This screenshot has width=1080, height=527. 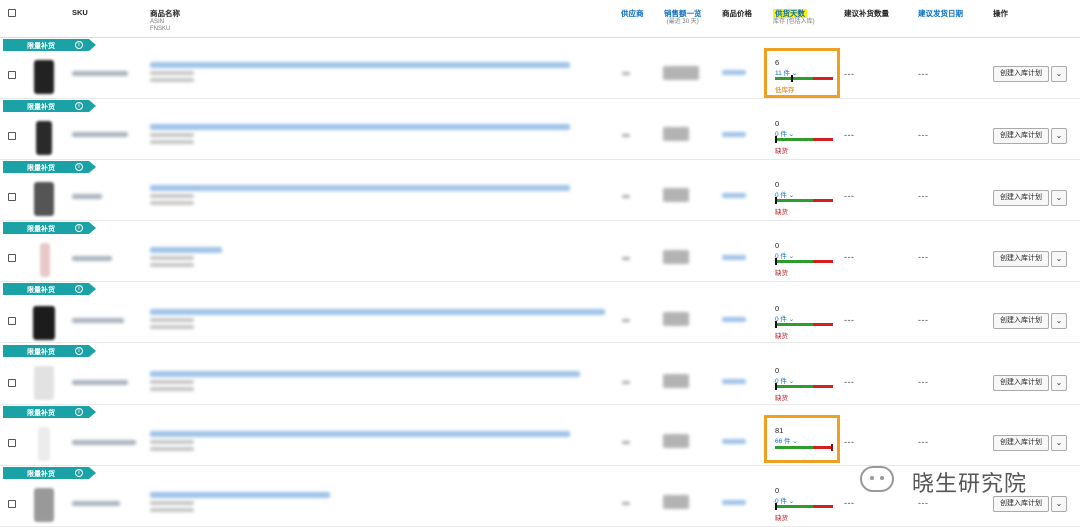 I want to click on header-supply-days-label: 供货天数, so click(x=790, y=13).